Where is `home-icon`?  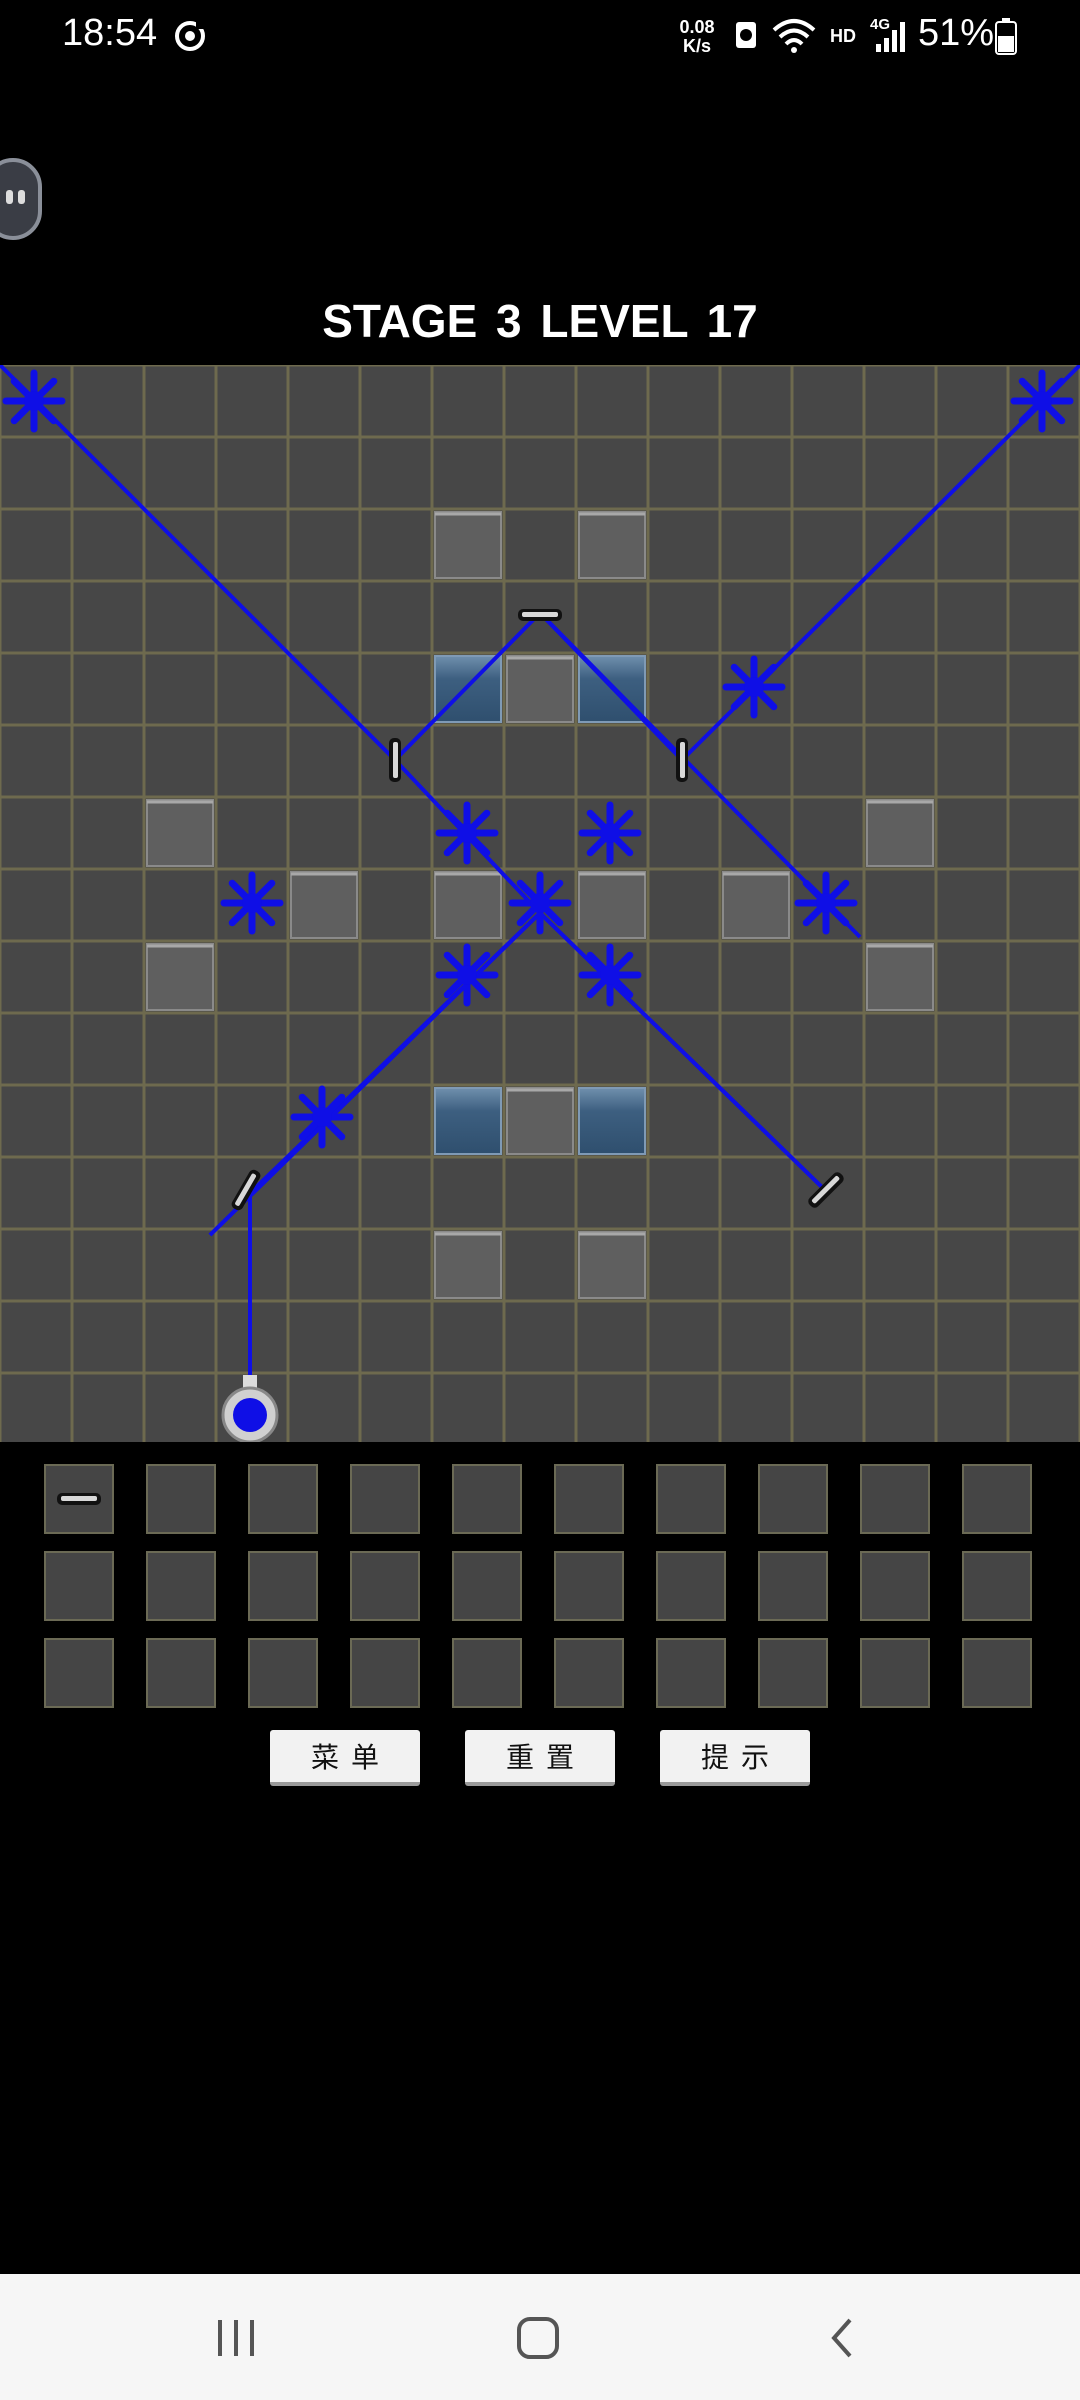 home-icon is located at coordinates (538, 2338).